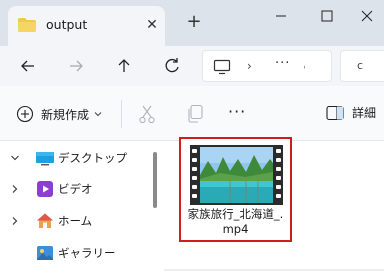  I want to click on up-arrow-icon, so click(124, 66).